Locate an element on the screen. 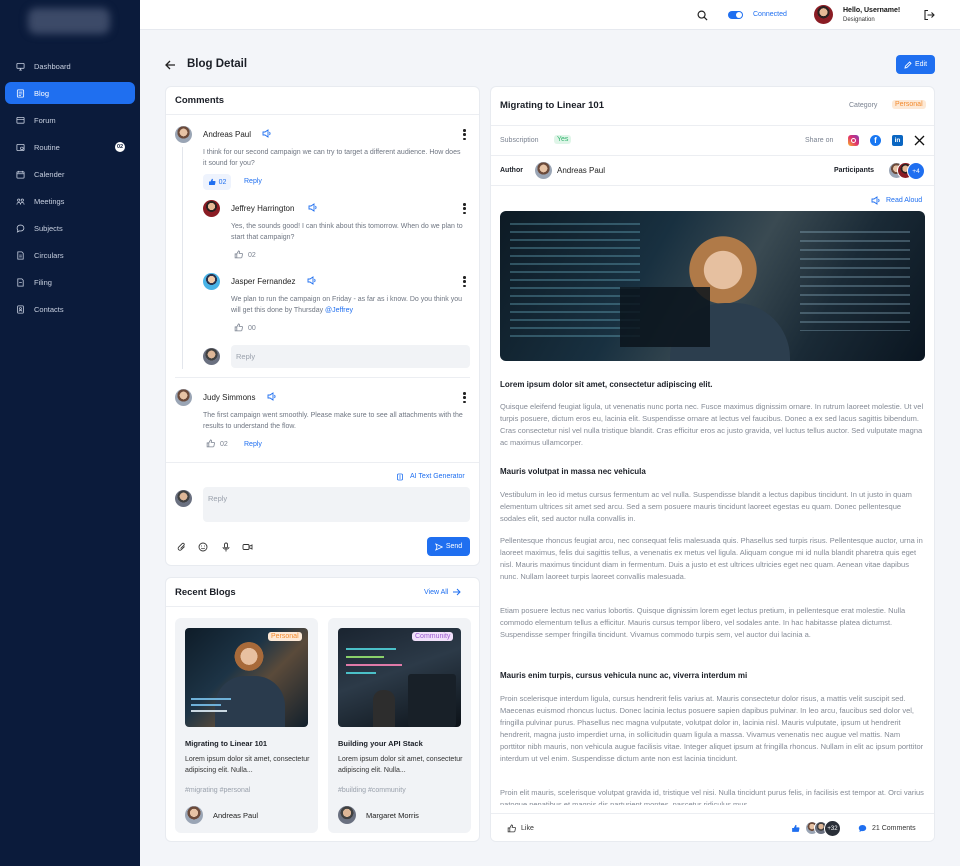 The width and height of the screenshot is (960, 866). meetings-icon is located at coordinates (20, 201).